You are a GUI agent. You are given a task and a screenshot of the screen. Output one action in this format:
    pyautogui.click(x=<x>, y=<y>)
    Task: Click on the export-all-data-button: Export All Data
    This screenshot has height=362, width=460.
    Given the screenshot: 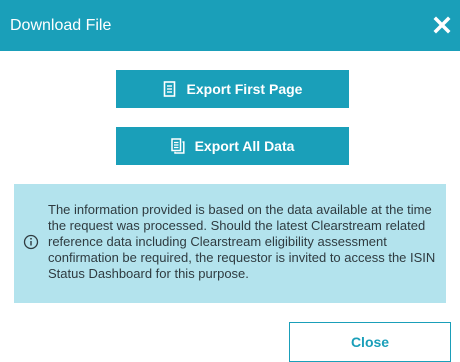 What is the action you would take?
    pyautogui.click(x=232, y=146)
    